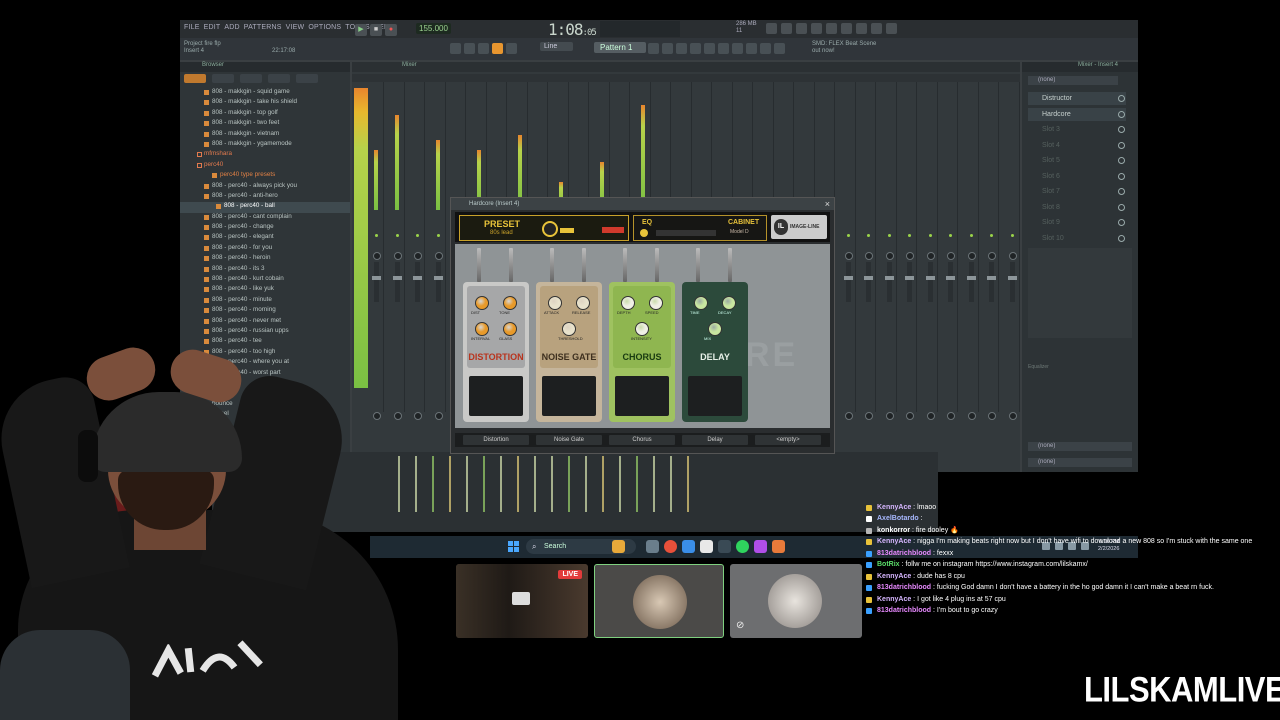  I want to click on stamp-icon, so click(511, 48).